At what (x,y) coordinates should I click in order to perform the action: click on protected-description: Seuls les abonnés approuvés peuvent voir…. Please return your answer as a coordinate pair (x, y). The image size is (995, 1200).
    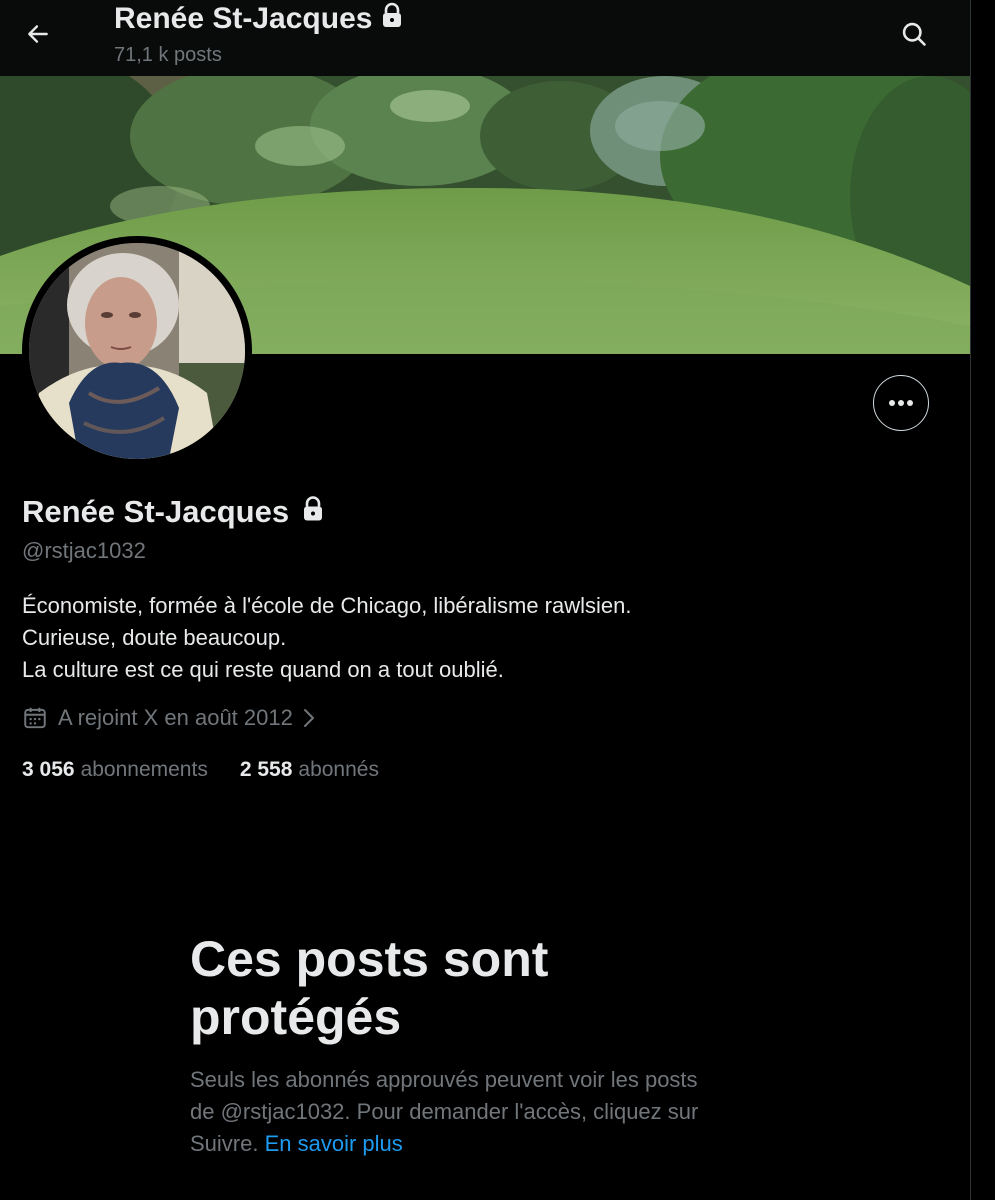
    Looking at the image, I should click on (490, 1112).